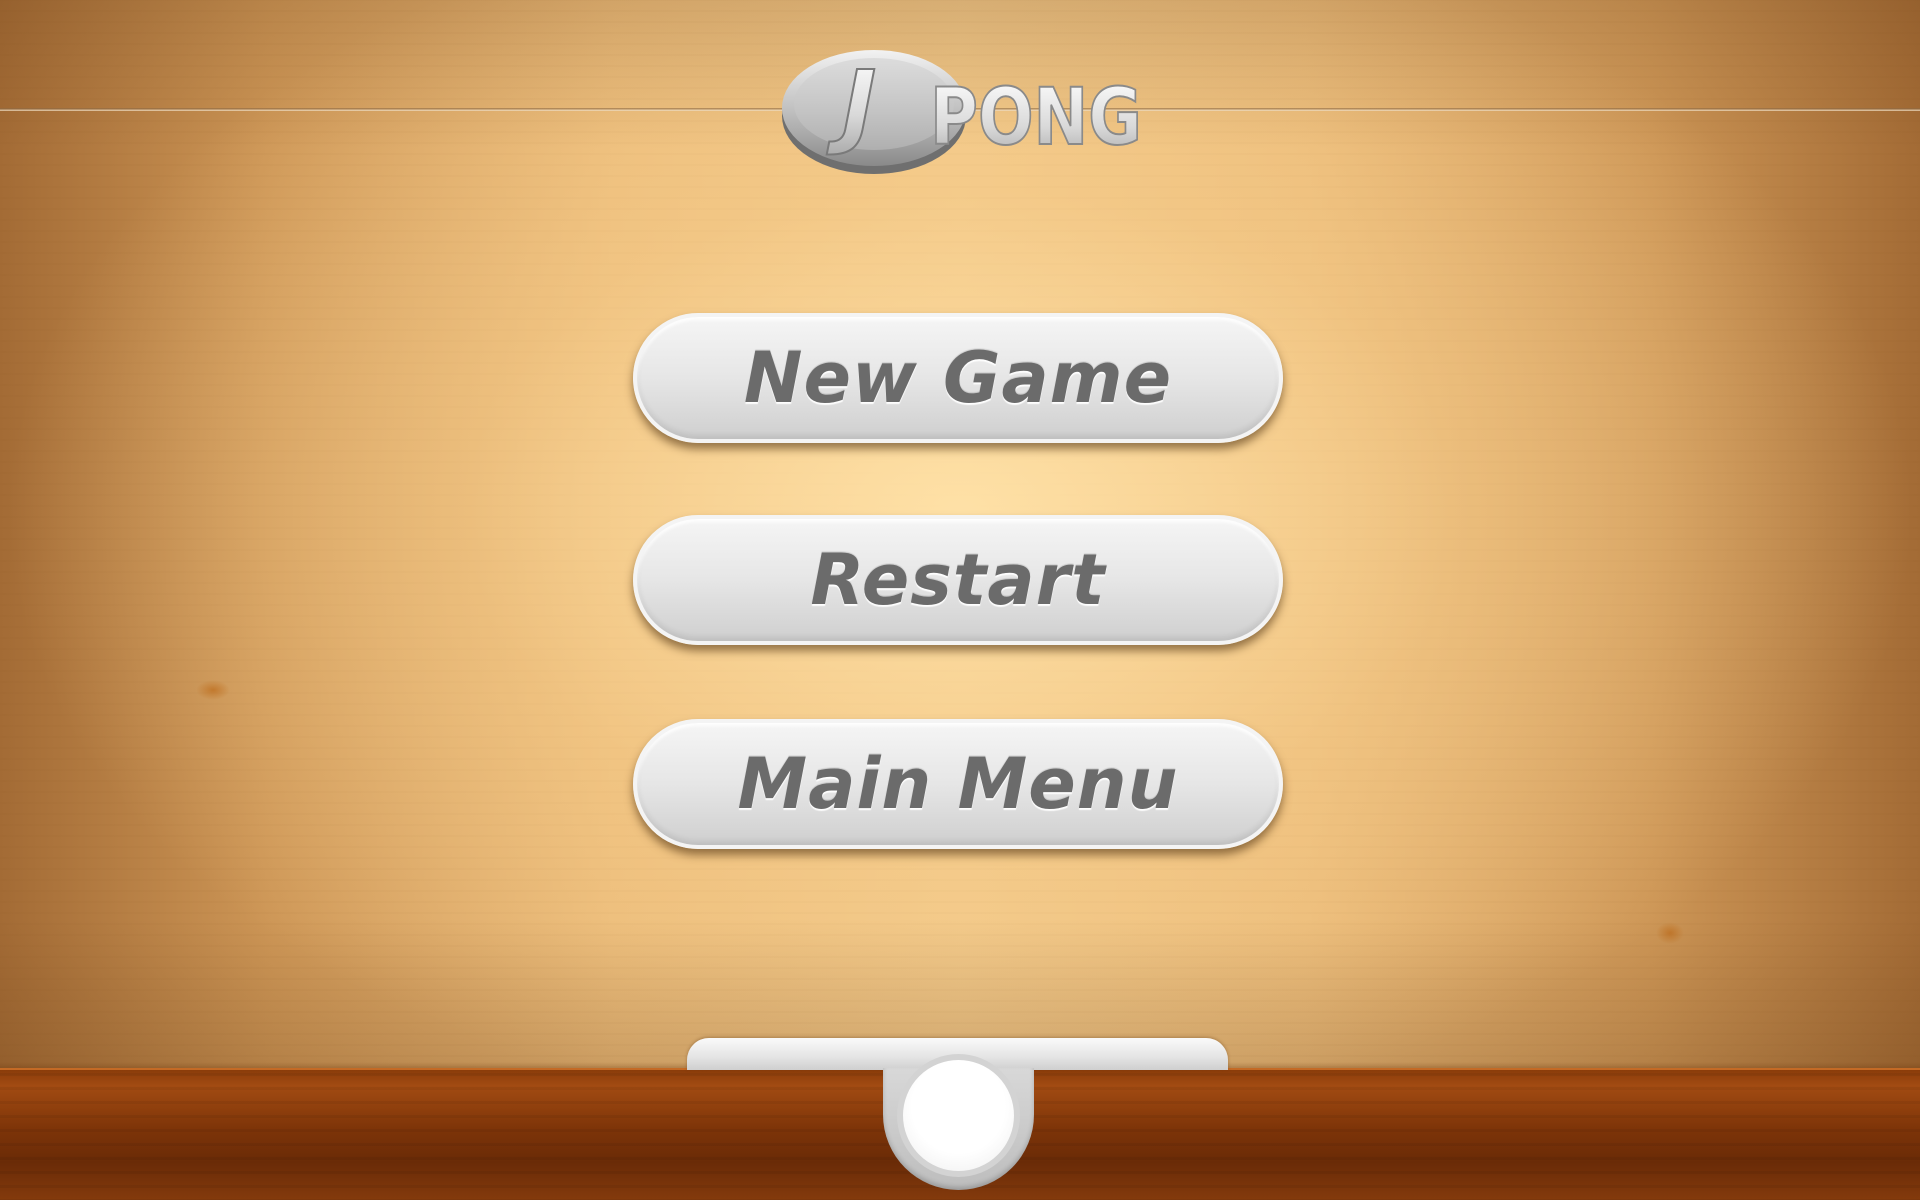 This screenshot has width=1920, height=1200. What do you see at coordinates (958, 1115) in the screenshot?
I see `puck-circle-button` at bounding box center [958, 1115].